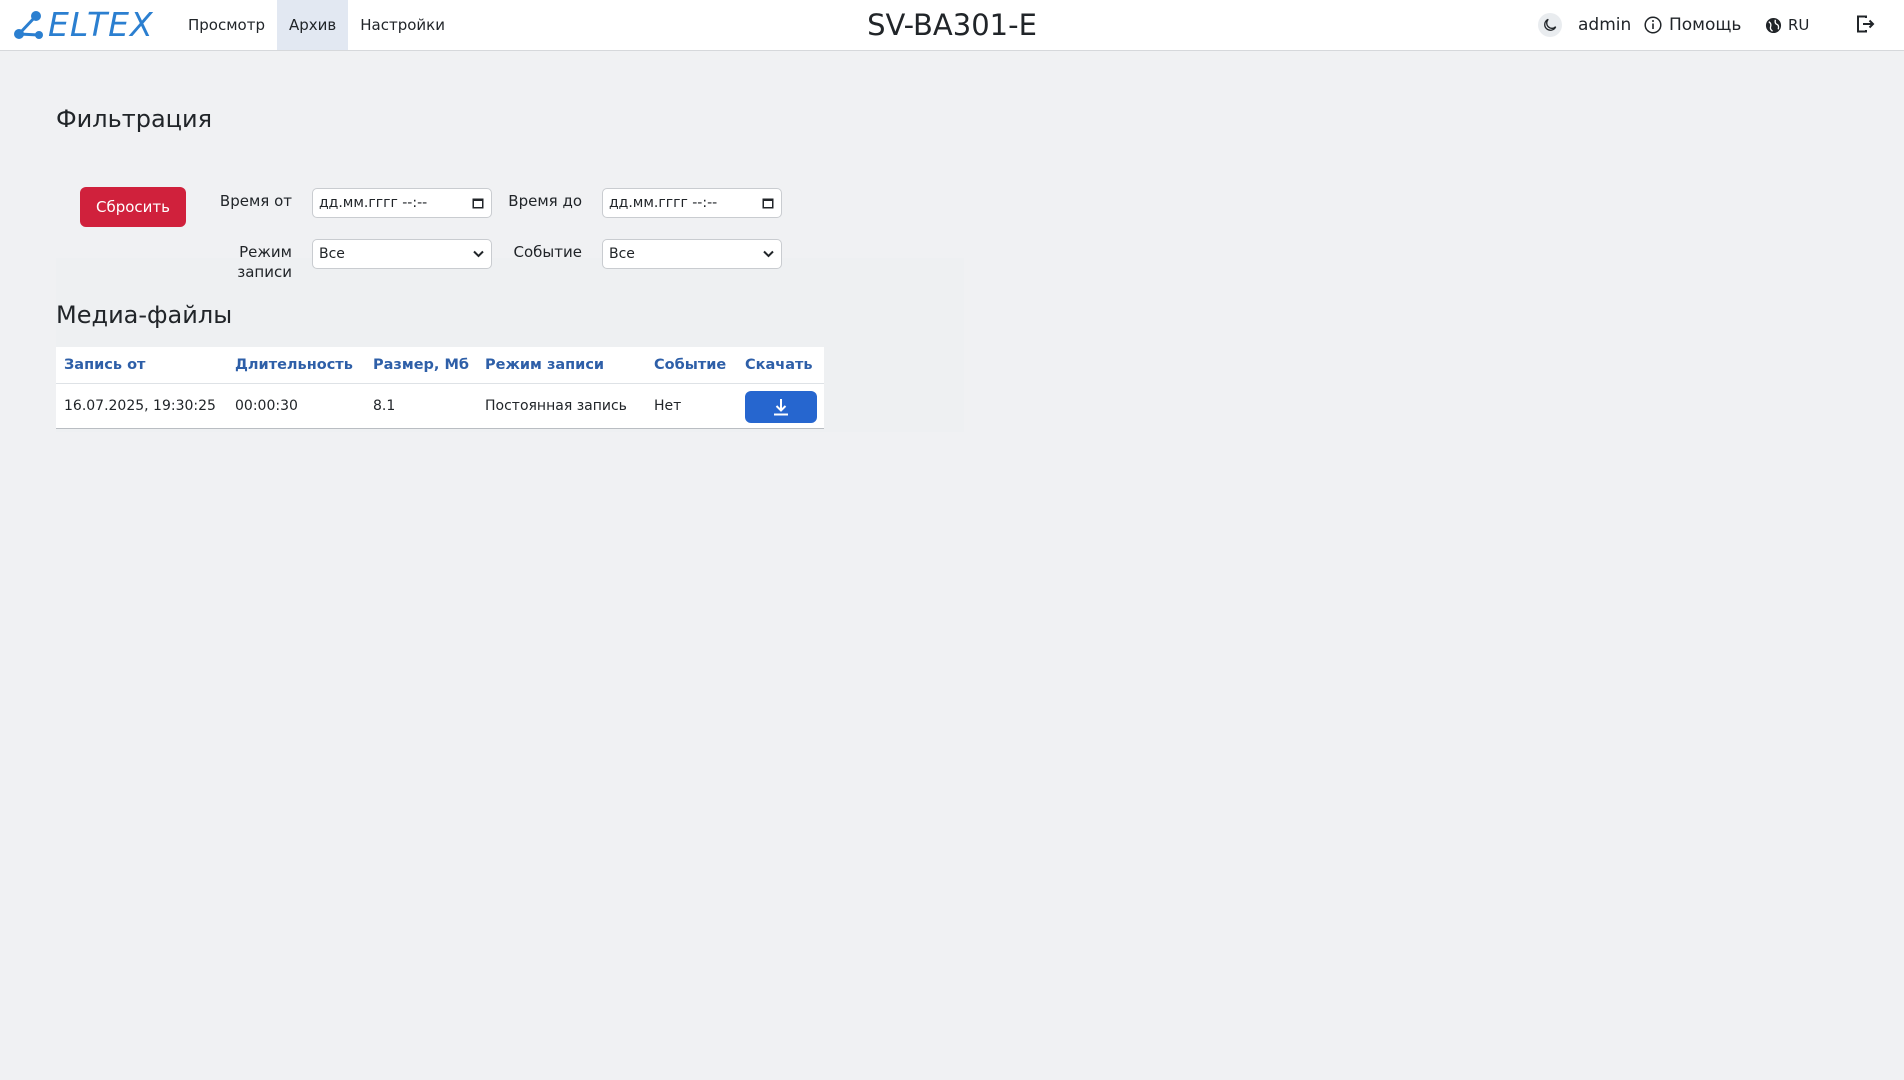 Image resolution: width=1904 pixels, height=1080 pixels. Describe the element at coordinates (545, 201) in the screenshot. I see `time-to-label: Время до` at that location.